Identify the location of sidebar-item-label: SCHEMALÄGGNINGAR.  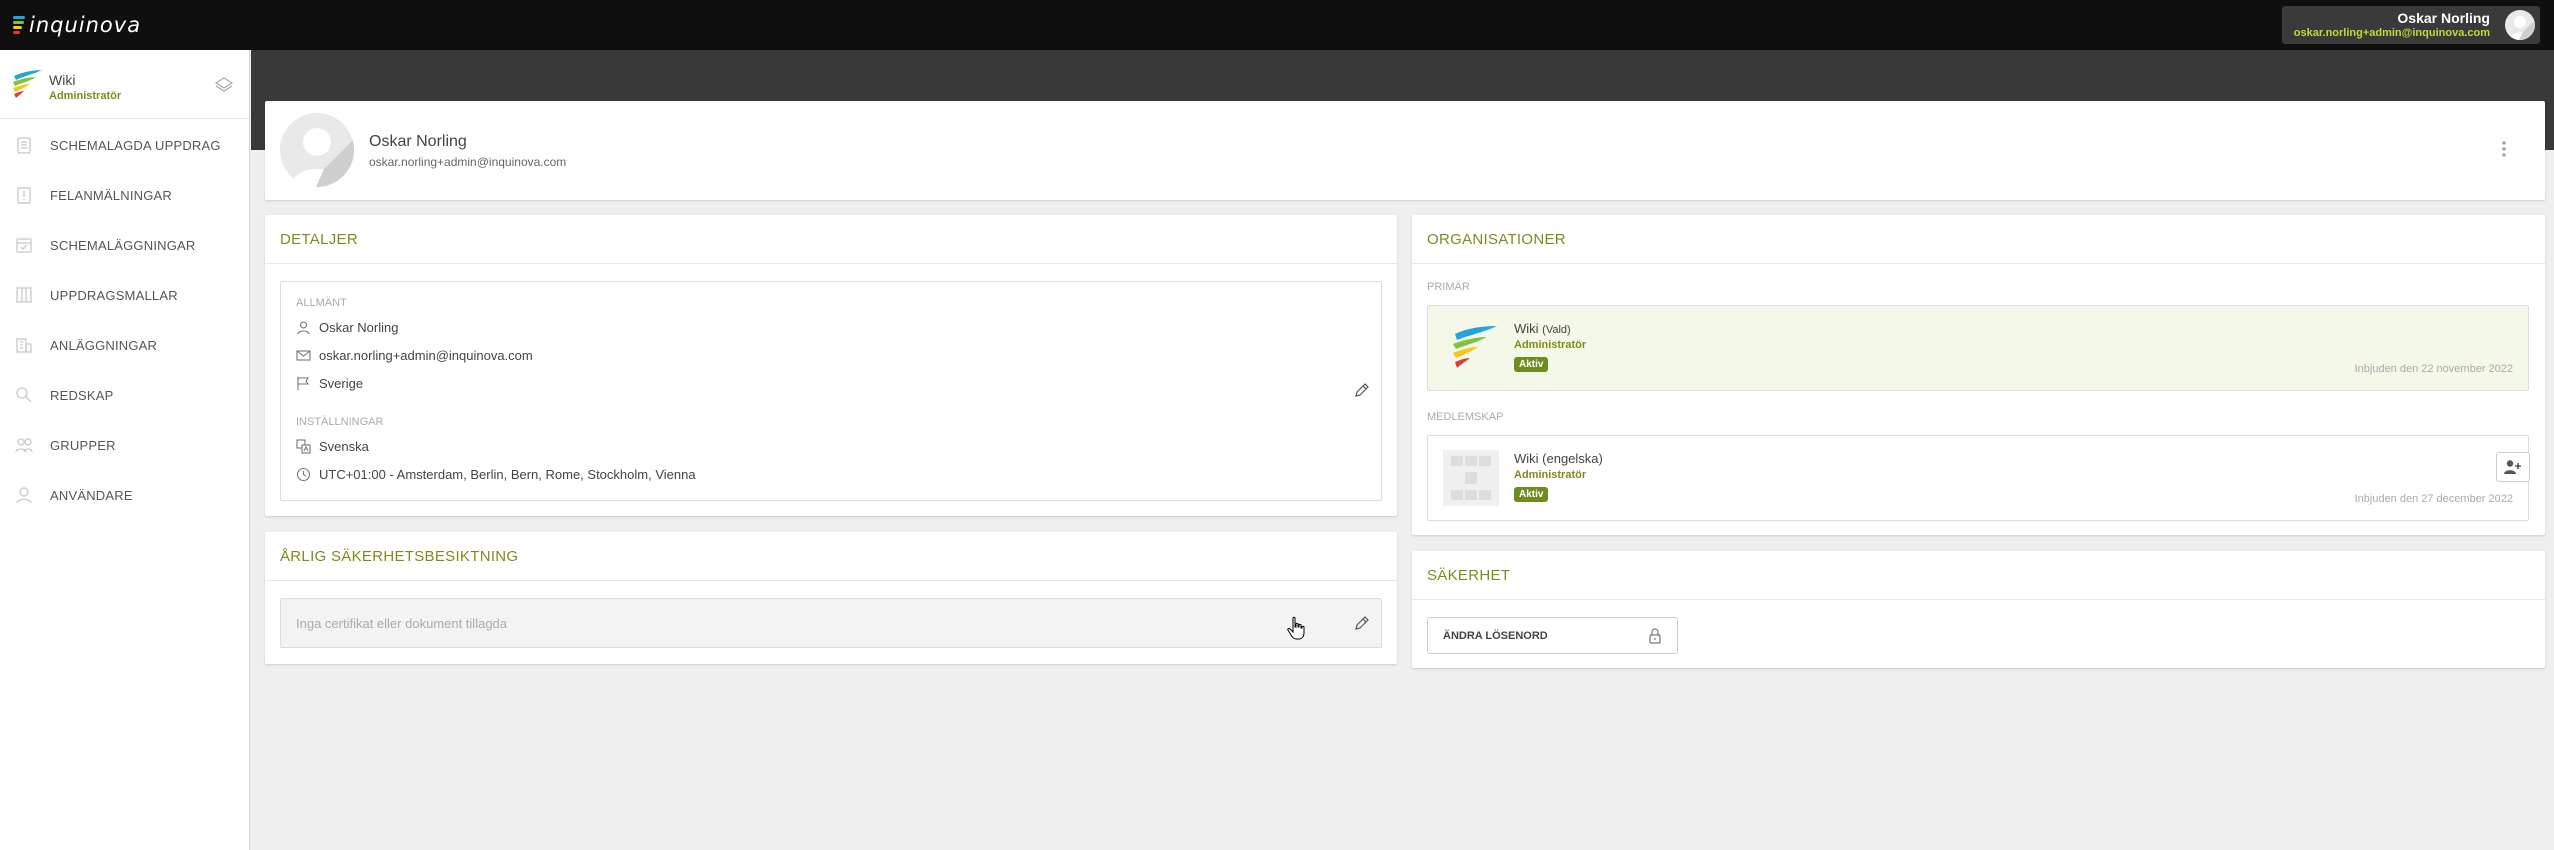
(123, 245).